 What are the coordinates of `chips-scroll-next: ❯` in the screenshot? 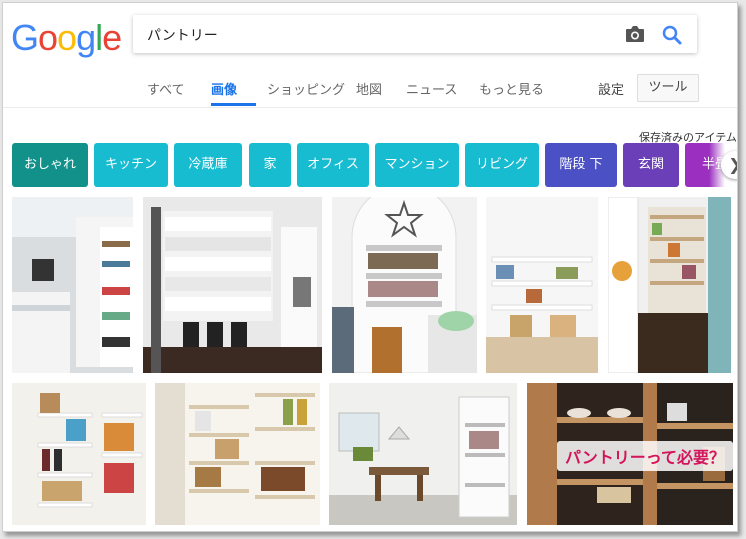 It's located at (723, 165).